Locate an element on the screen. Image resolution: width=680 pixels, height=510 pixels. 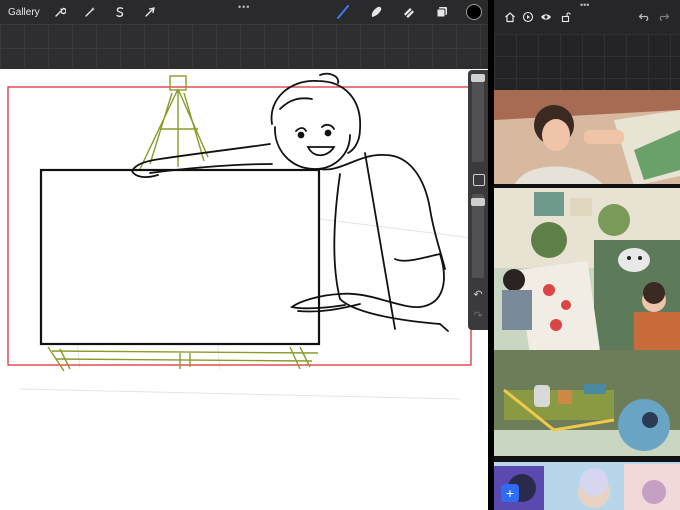
gallery-button: Gallery is located at coordinates (24, 12).